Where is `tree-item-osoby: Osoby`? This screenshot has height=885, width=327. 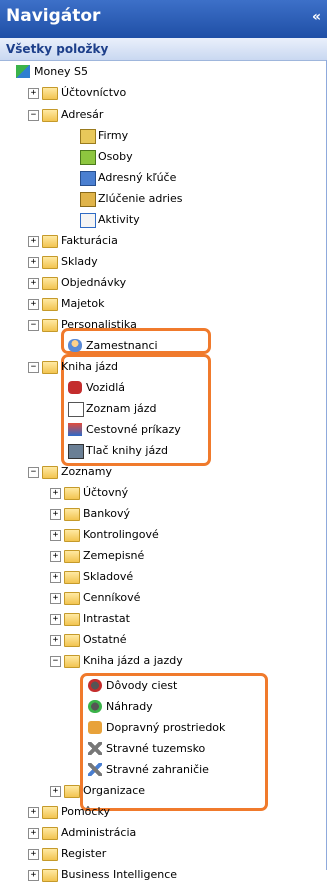
tree-item-osoby: Osoby is located at coordinates (178, 157).